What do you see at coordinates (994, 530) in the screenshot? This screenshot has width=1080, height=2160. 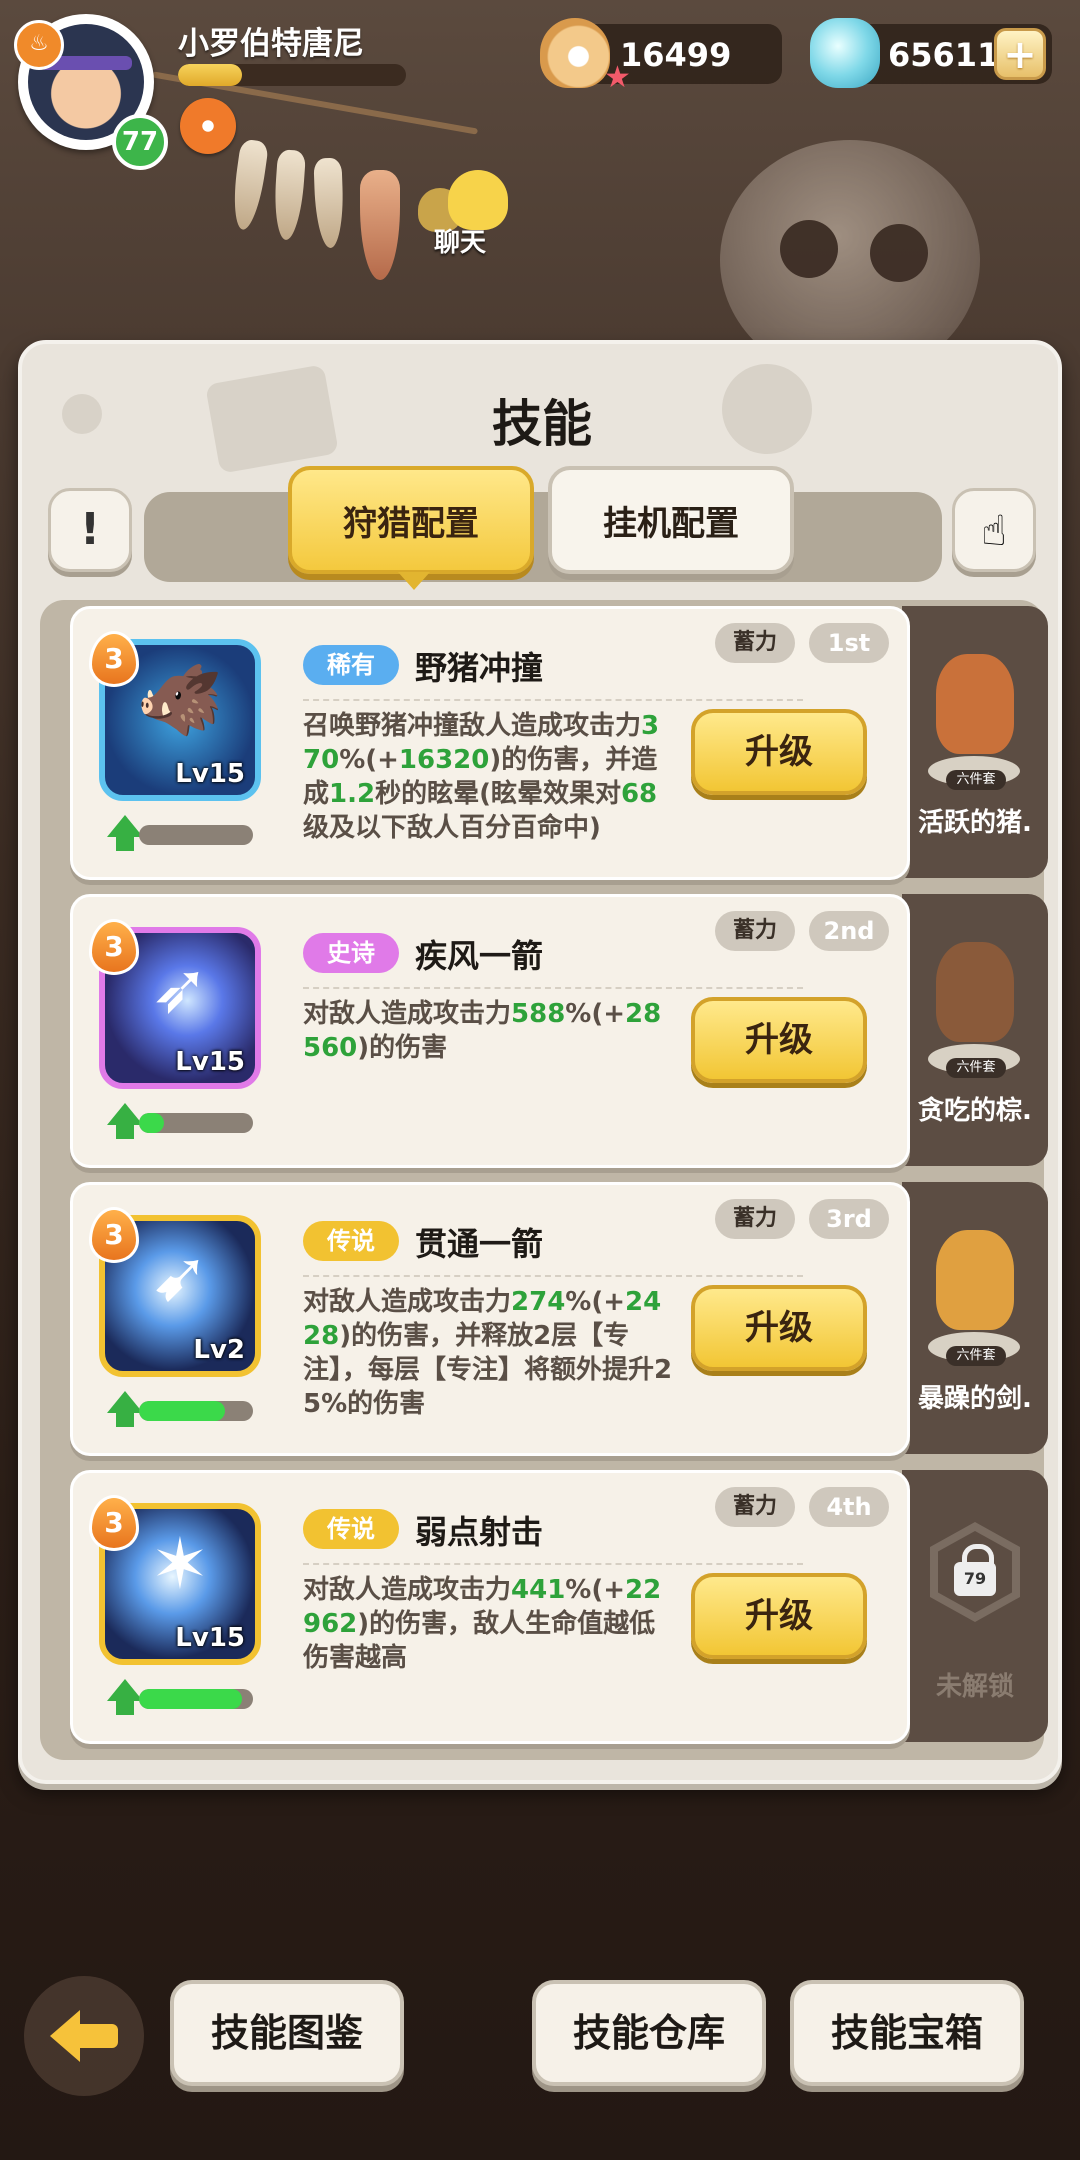 I see `pointer-hand-icon: ☝` at bounding box center [994, 530].